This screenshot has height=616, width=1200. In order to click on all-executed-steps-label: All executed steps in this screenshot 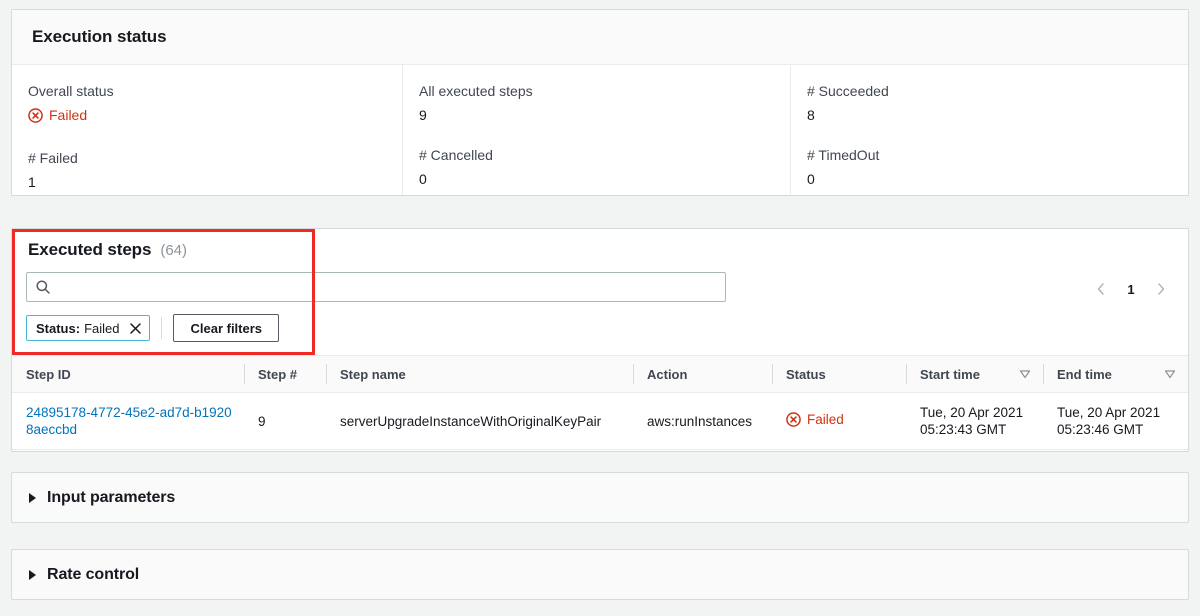, I will do `click(476, 91)`.